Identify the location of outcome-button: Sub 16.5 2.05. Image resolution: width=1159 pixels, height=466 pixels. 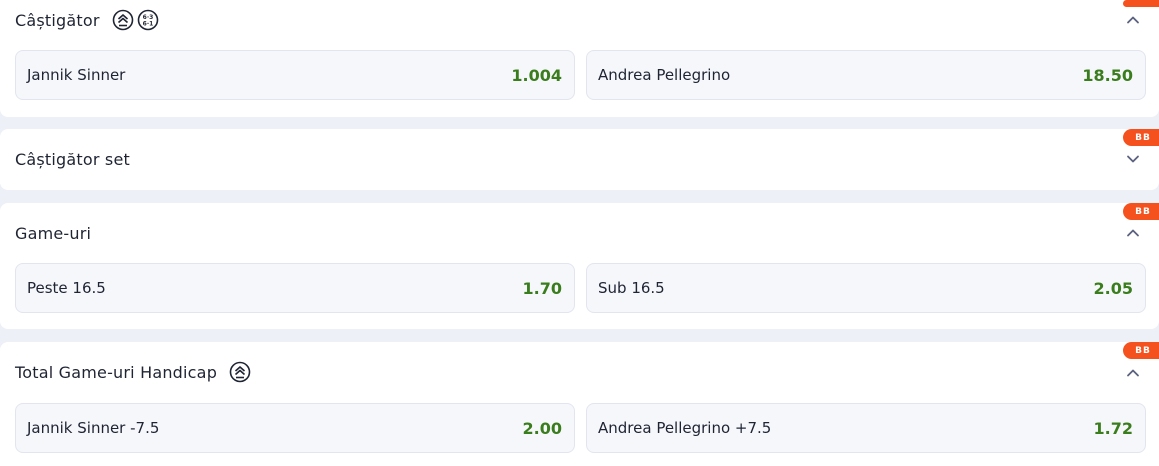
(866, 288).